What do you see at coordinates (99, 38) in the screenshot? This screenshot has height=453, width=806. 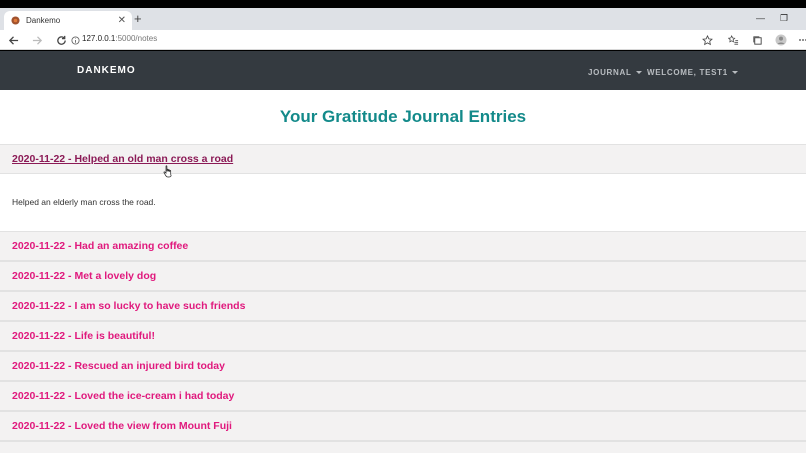 I see `url-host: 127.0.0.1` at bounding box center [99, 38].